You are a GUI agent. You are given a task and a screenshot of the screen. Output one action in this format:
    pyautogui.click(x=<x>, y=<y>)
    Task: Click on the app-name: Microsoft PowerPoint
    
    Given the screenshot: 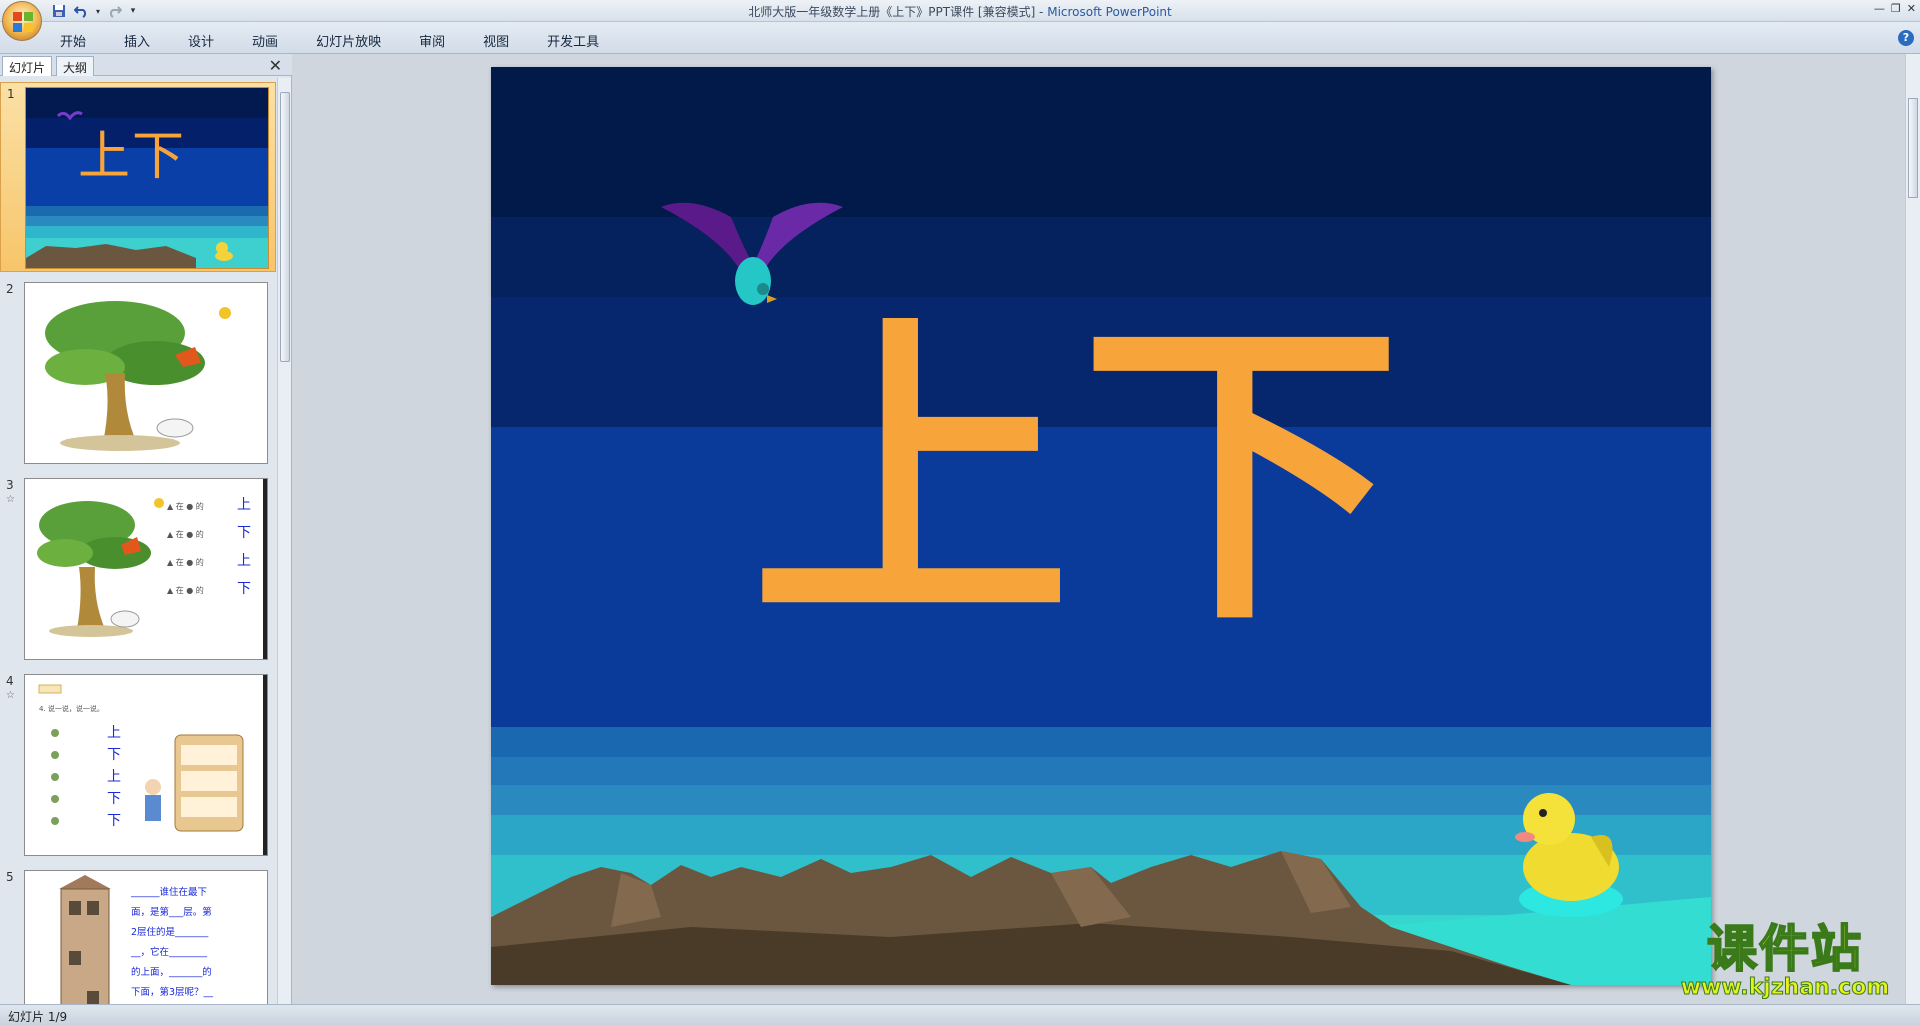 What is the action you would take?
    pyautogui.click(x=1109, y=12)
    